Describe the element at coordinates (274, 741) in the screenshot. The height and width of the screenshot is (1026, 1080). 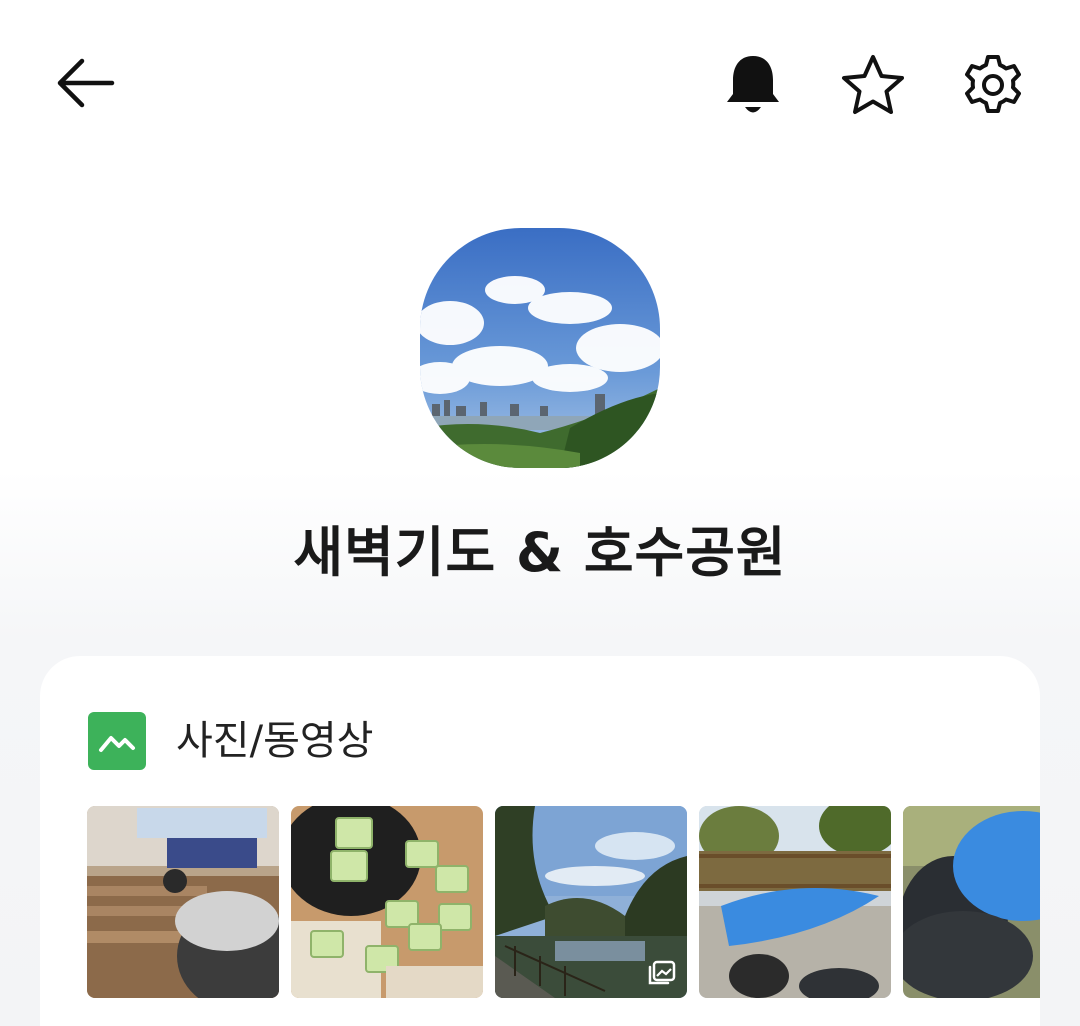
I see `media-section-label: 사진/동영상` at that location.